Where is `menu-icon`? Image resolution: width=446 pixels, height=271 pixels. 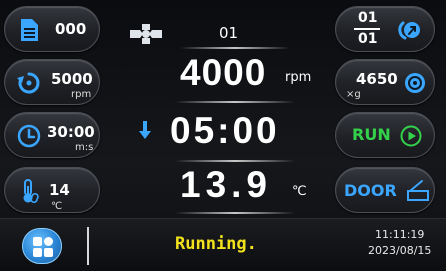 menu-icon is located at coordinates (43, 247).